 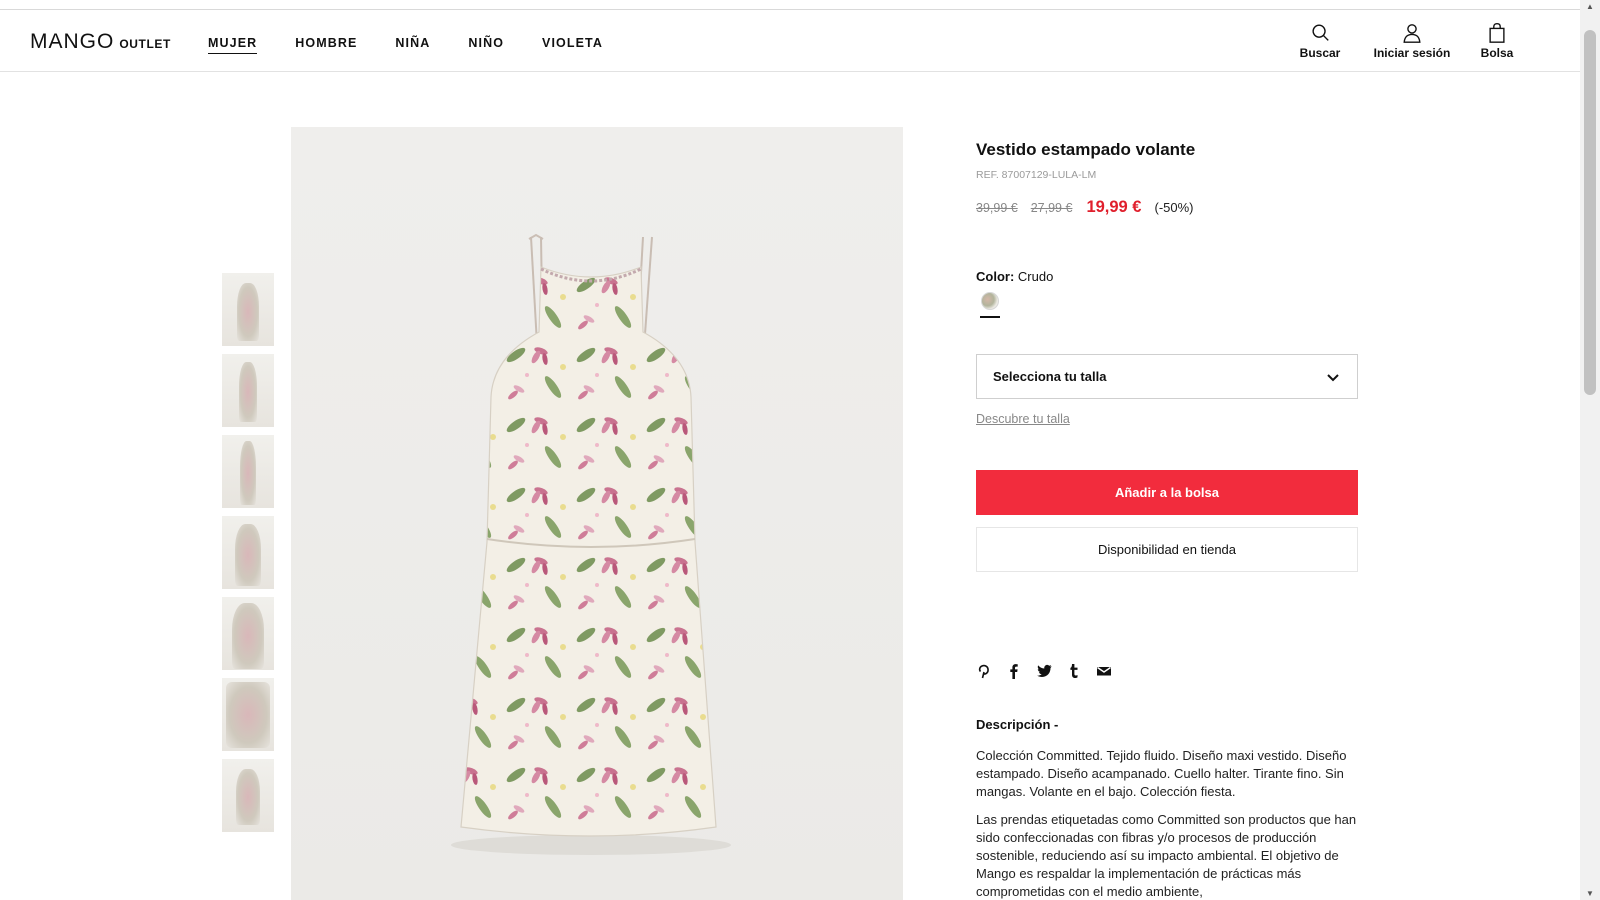 I want to click on scroll-up-arrow-icon: ▲, so click(x=1590, y=6).